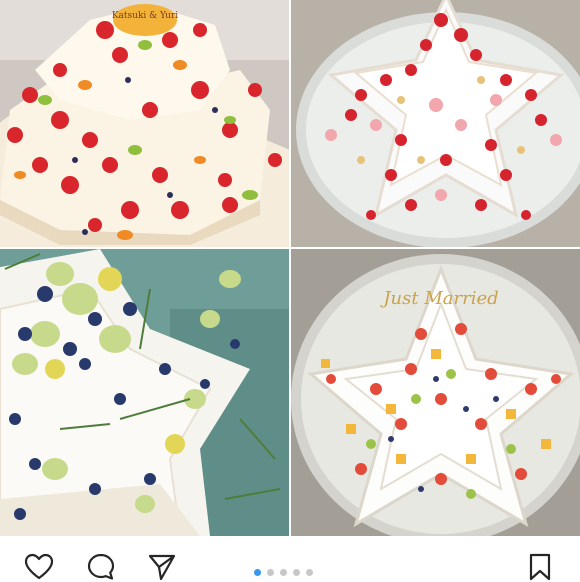 The image size is (580, 582). What do you see at coordinates (540, 567) in the screenshot?
I see `bookmark-icon` at bounding box center [540, 567].